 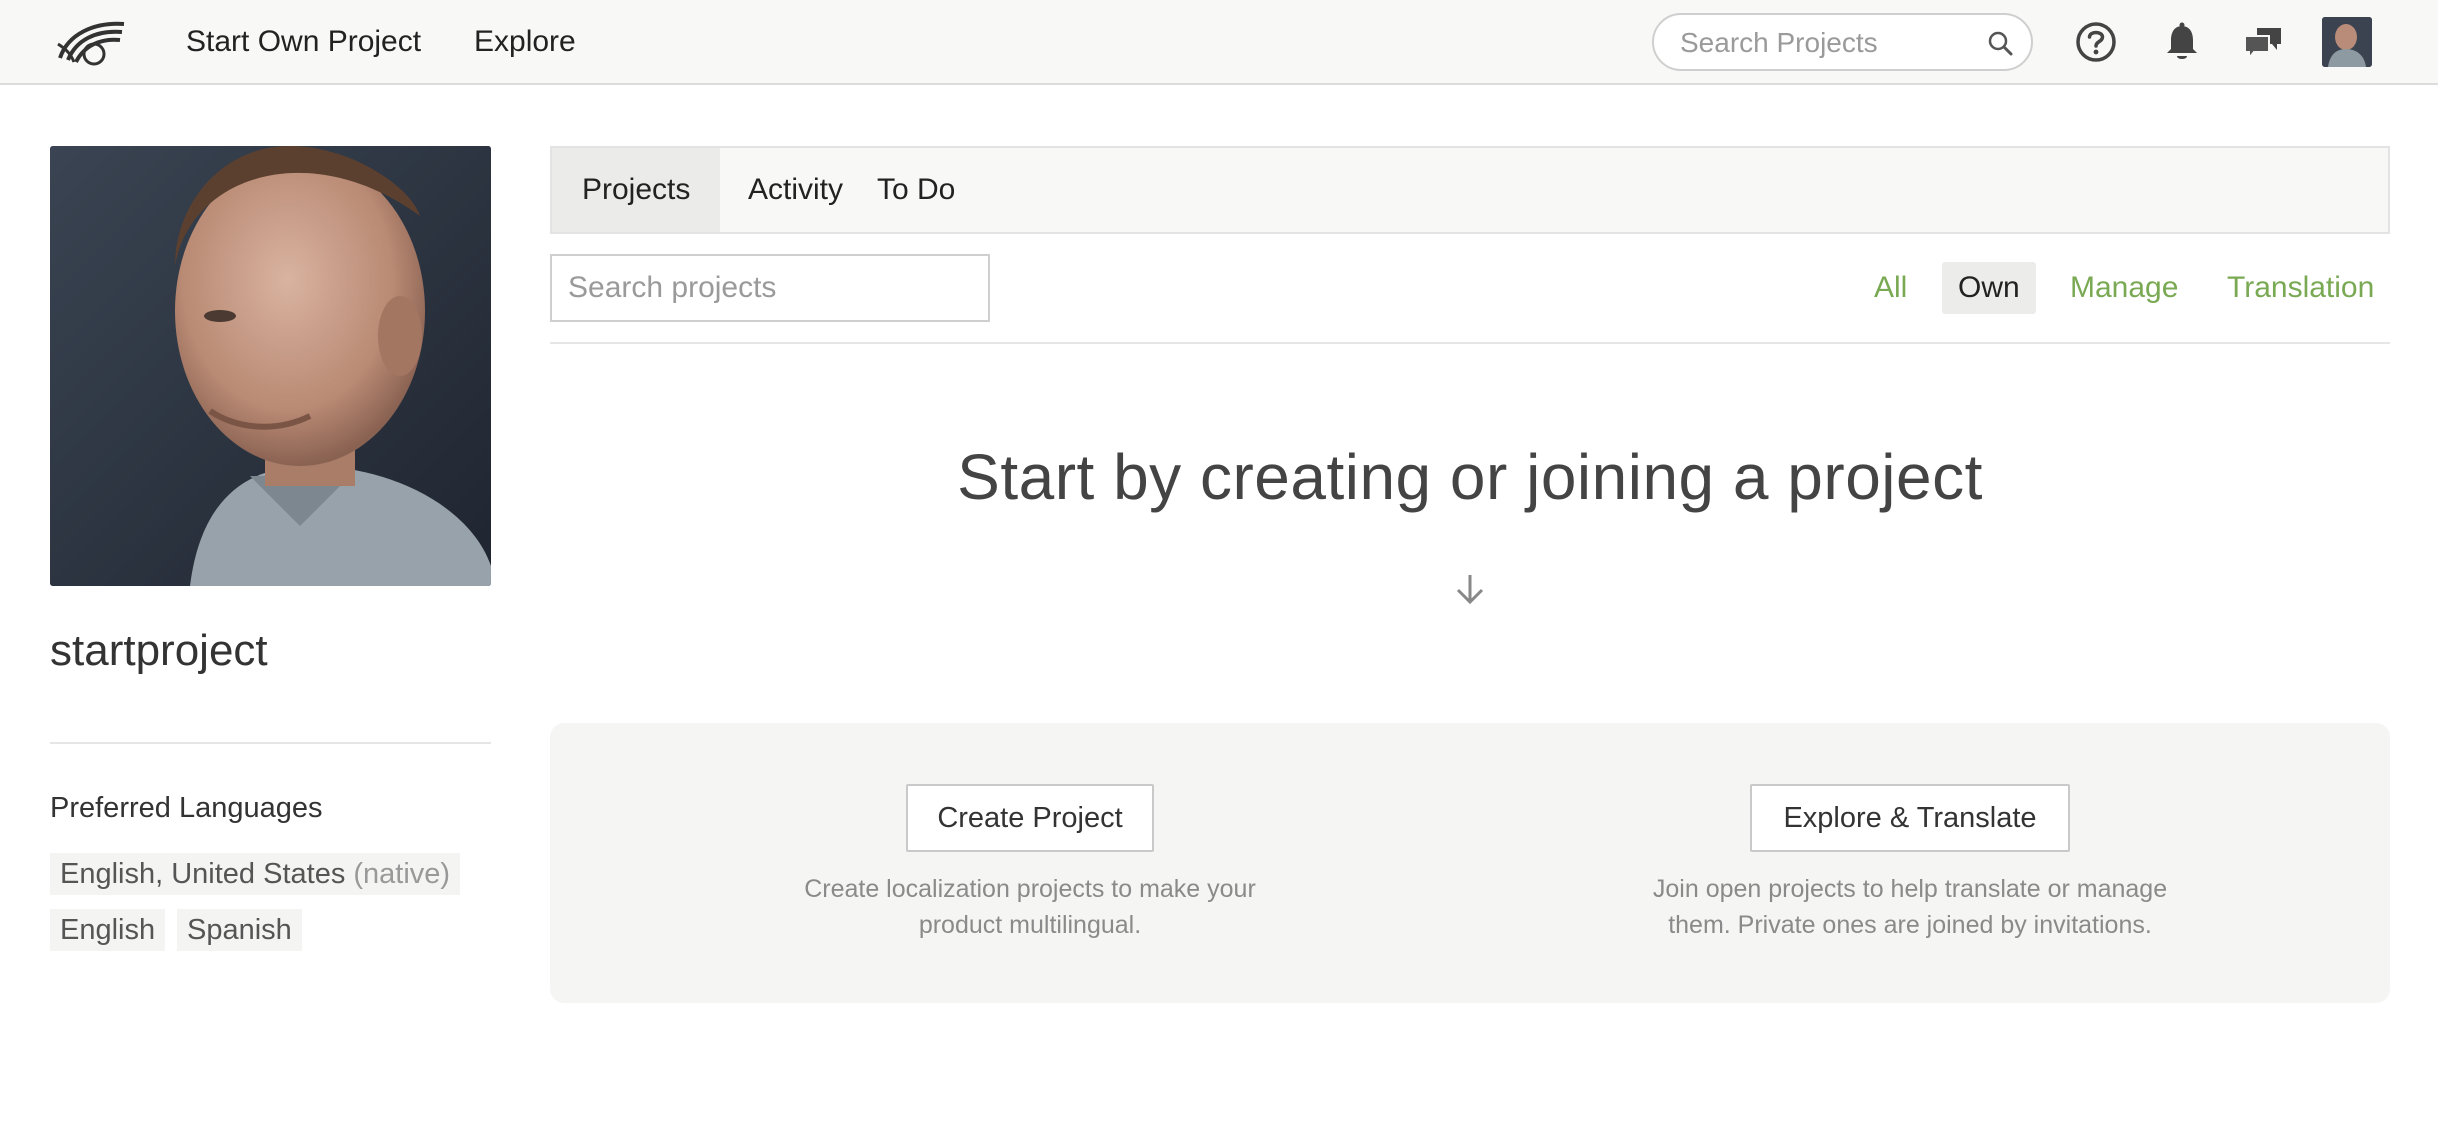 I want to click on language-name: English, so click(x=108, y=930).